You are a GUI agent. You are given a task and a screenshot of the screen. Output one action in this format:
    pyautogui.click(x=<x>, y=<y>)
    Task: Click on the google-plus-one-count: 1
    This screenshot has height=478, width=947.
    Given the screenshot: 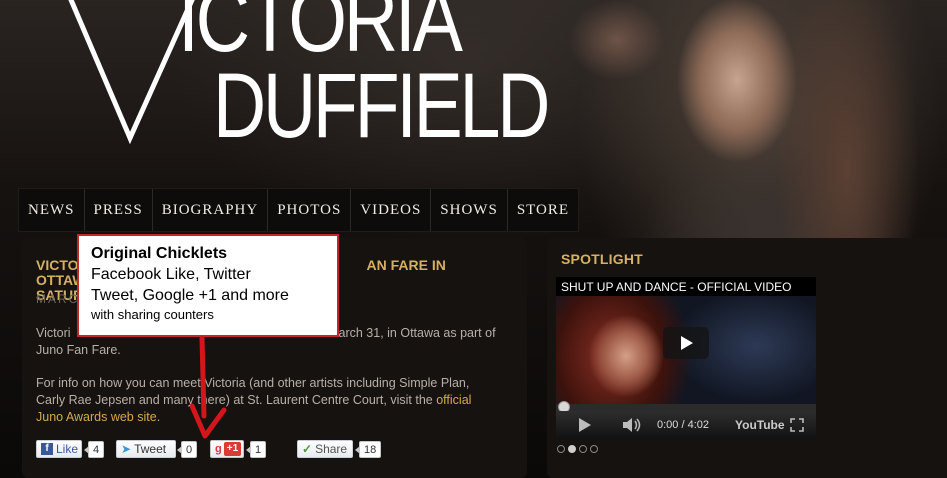 What is the action you would take?
    pyautogui.click(x=256, y=449)
    